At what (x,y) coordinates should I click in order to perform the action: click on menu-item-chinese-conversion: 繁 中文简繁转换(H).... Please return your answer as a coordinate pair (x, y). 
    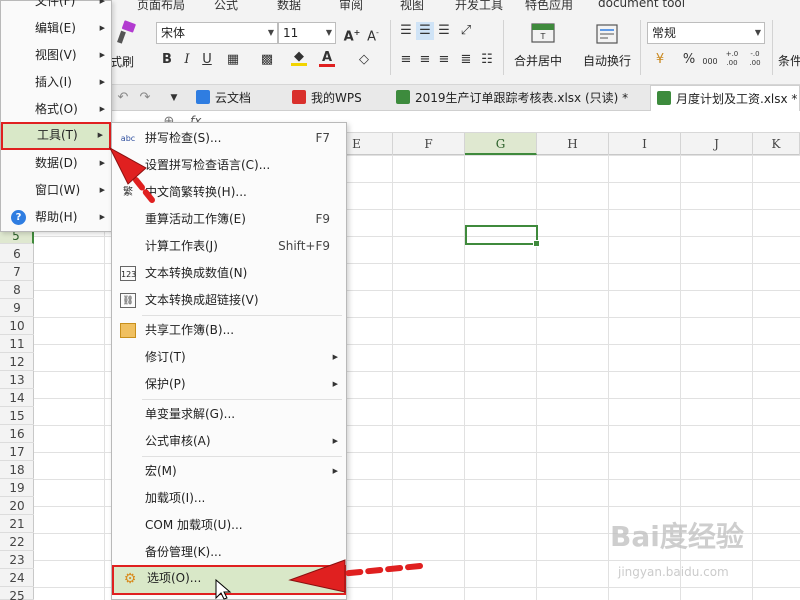
    Looking at the image, I should click on (229, 192).